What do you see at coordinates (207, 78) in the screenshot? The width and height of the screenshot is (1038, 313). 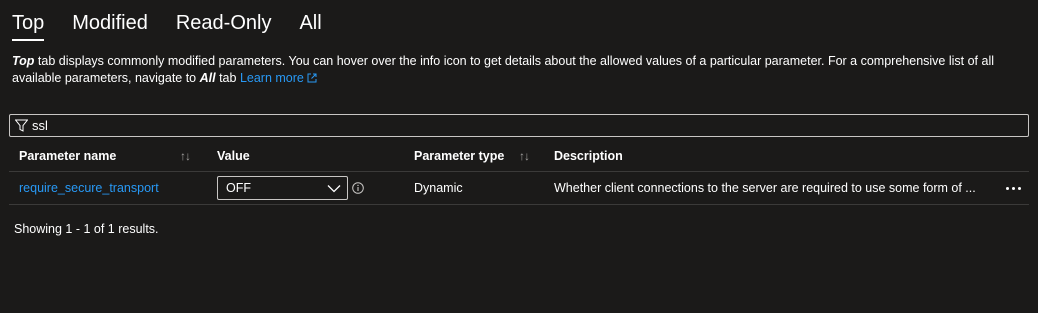 I see `desc-all-word: All` at bounding box center [207, 78].